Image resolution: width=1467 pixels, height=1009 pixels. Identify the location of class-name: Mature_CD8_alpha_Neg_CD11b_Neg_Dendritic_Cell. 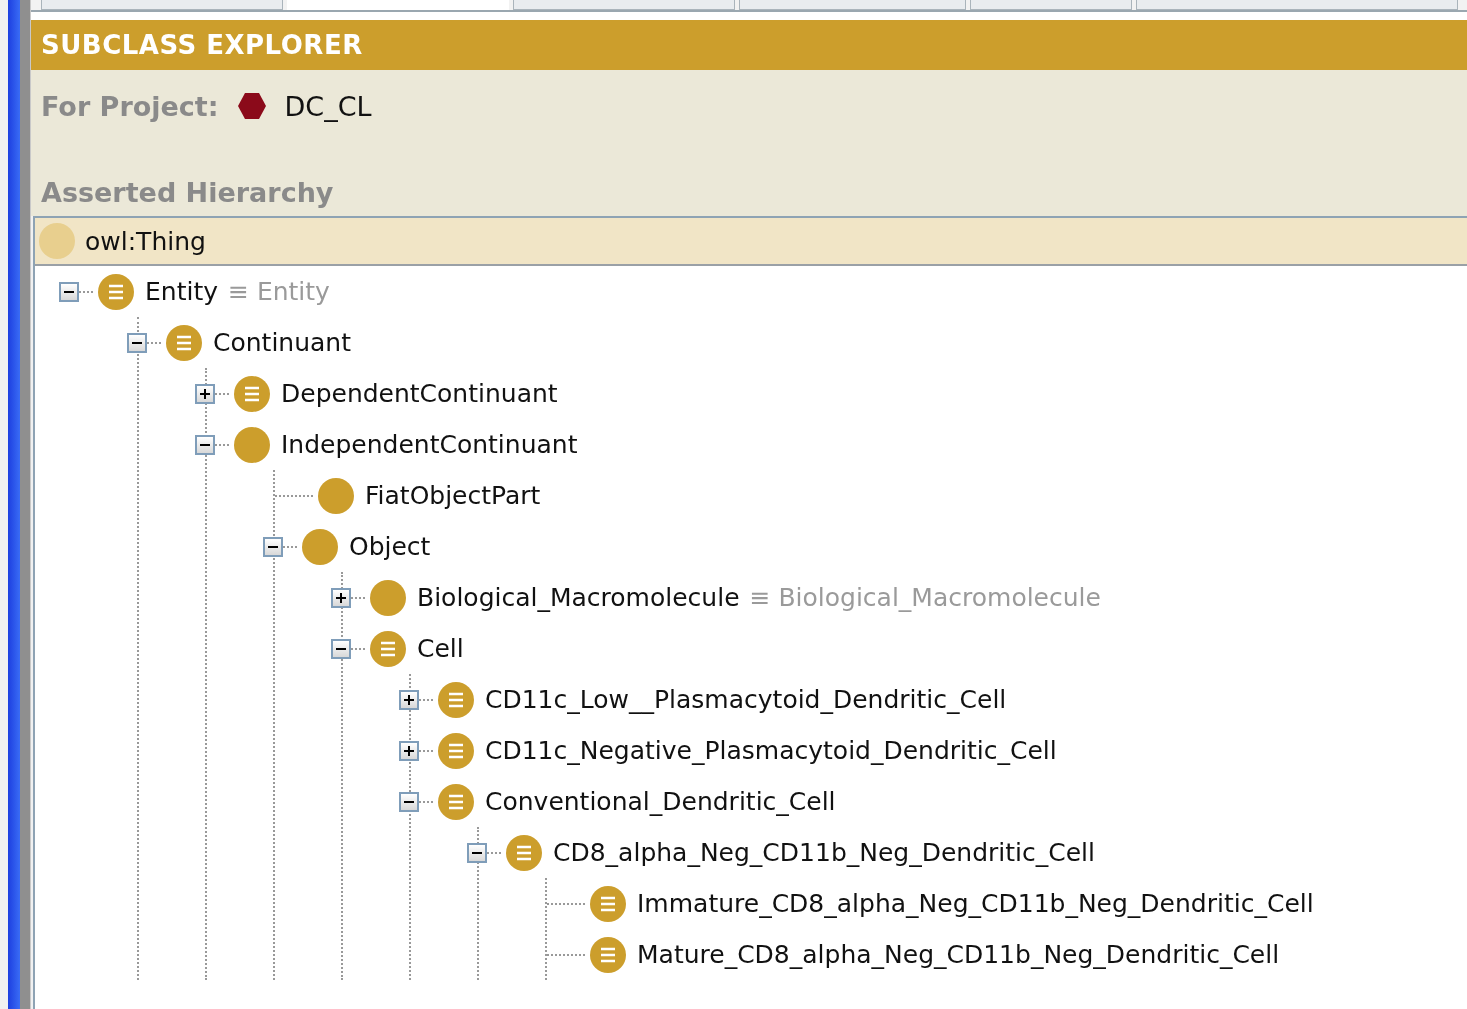
(958, 954).